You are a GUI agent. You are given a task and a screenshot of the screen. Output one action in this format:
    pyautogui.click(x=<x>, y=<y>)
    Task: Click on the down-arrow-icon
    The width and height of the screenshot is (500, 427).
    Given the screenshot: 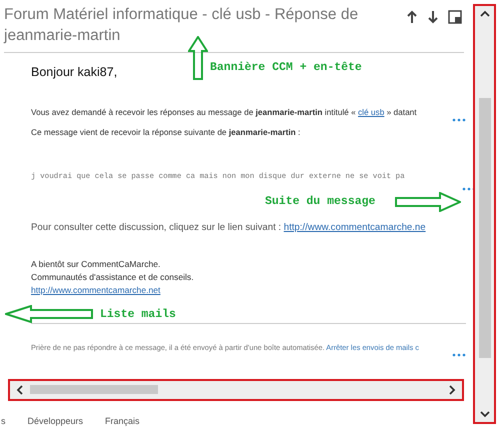 What is the action you would take?
    pyautogui.click(x=433, y=17)
    